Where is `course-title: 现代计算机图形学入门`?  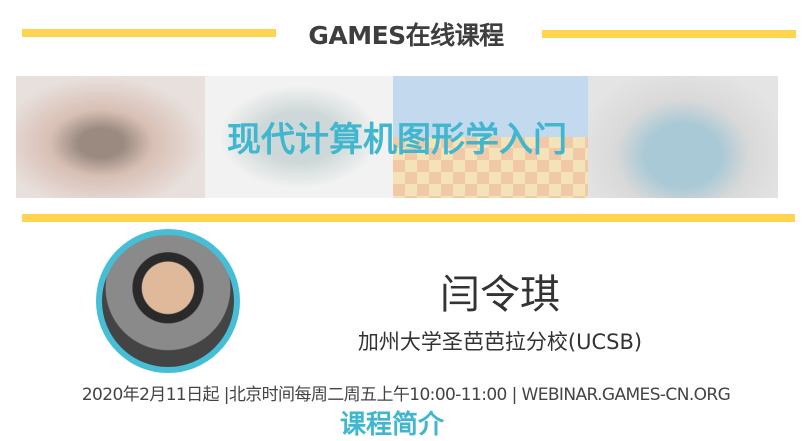 course-title: 现代计算机图形学入门 is located at coordinates (397, 140).